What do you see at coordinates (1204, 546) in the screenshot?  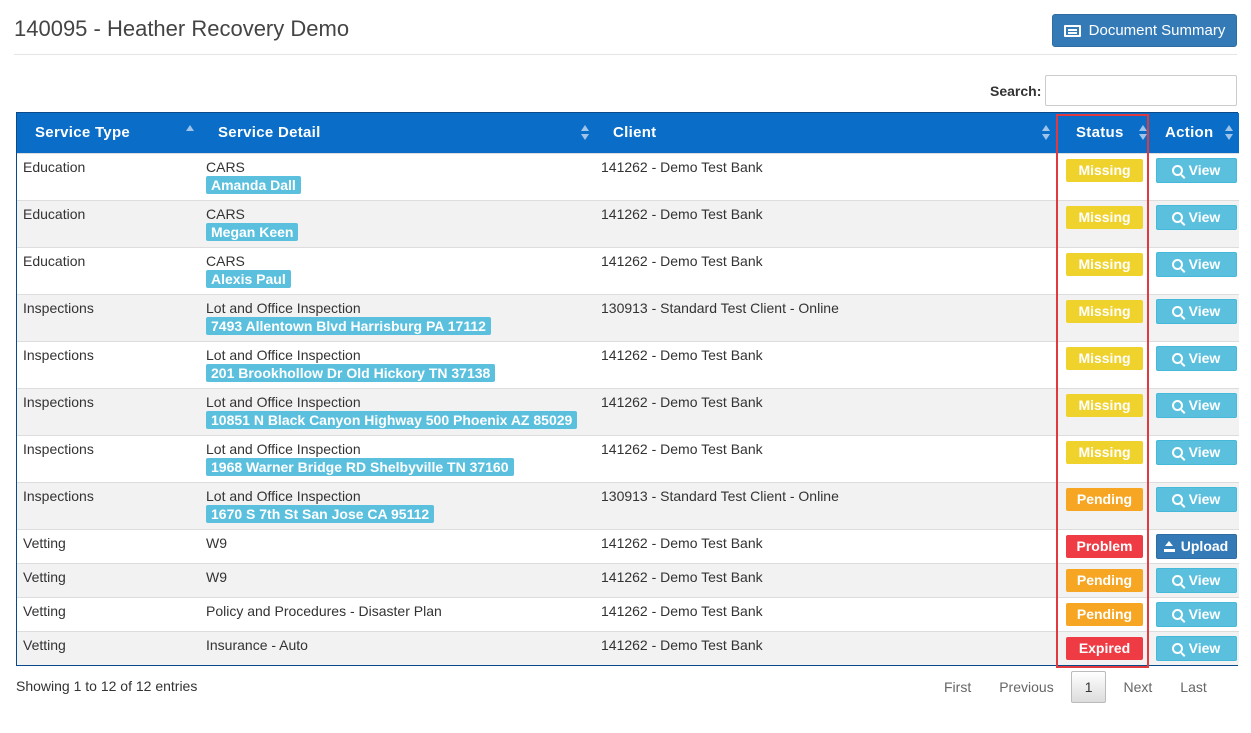 I see `upload-label: Upload` at bounding box center [1204, 546].